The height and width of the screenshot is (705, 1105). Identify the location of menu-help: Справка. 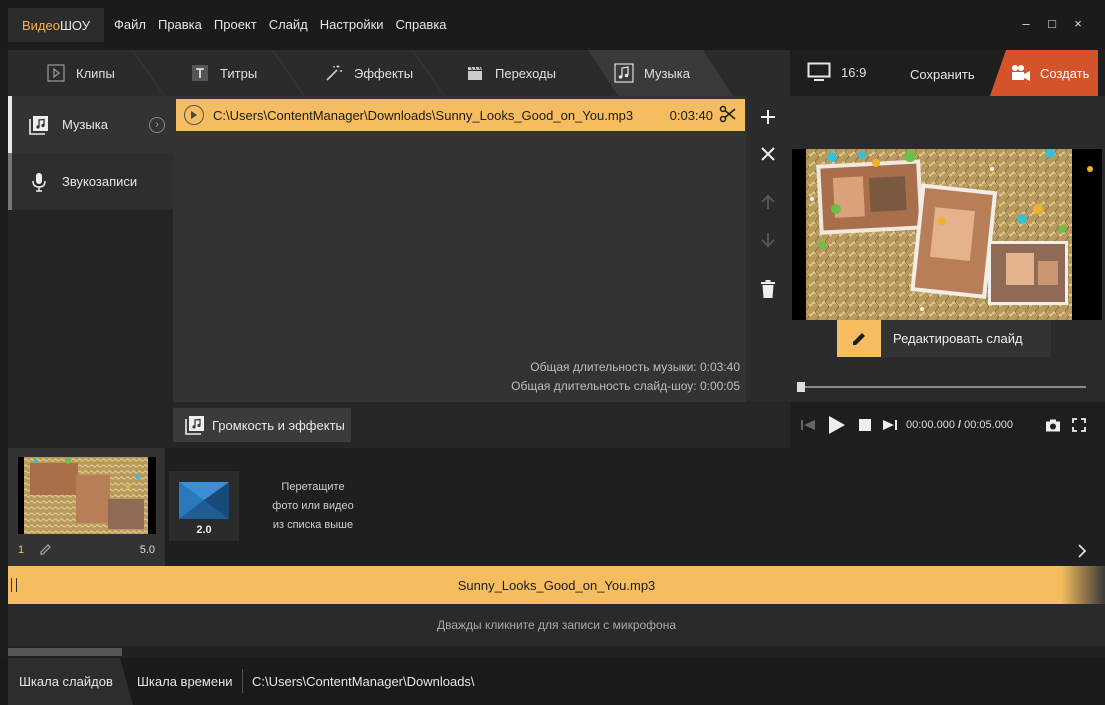
(421, 24).